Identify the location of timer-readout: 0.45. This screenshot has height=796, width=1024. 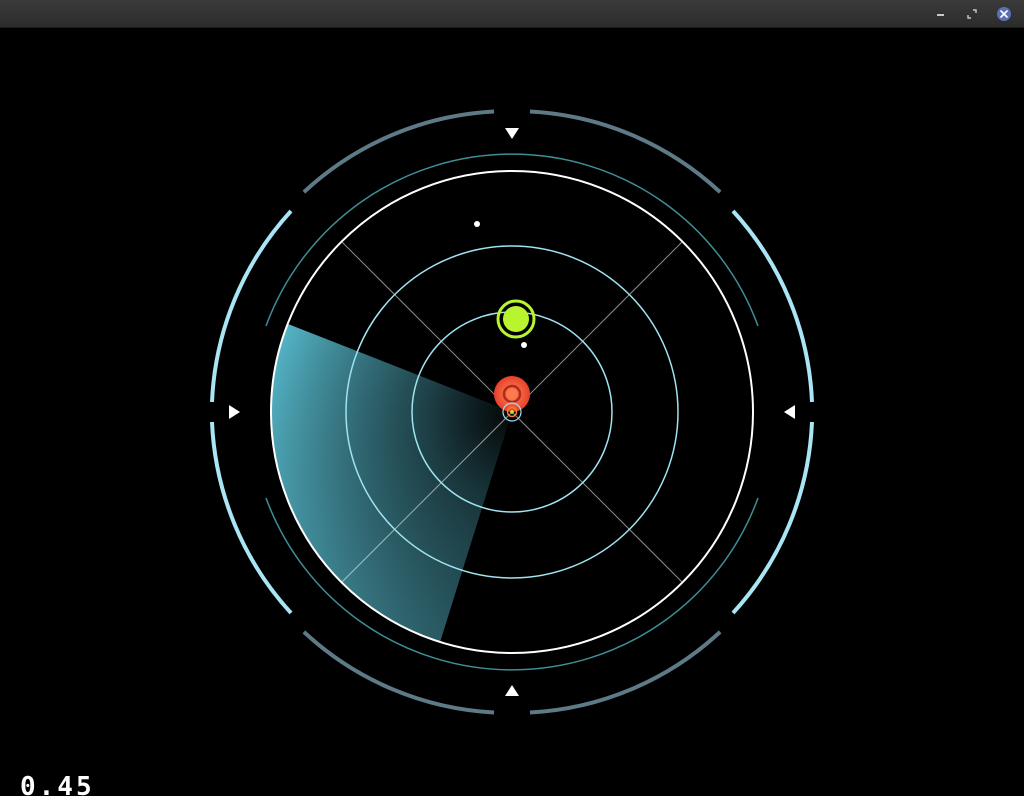
(57, 784).